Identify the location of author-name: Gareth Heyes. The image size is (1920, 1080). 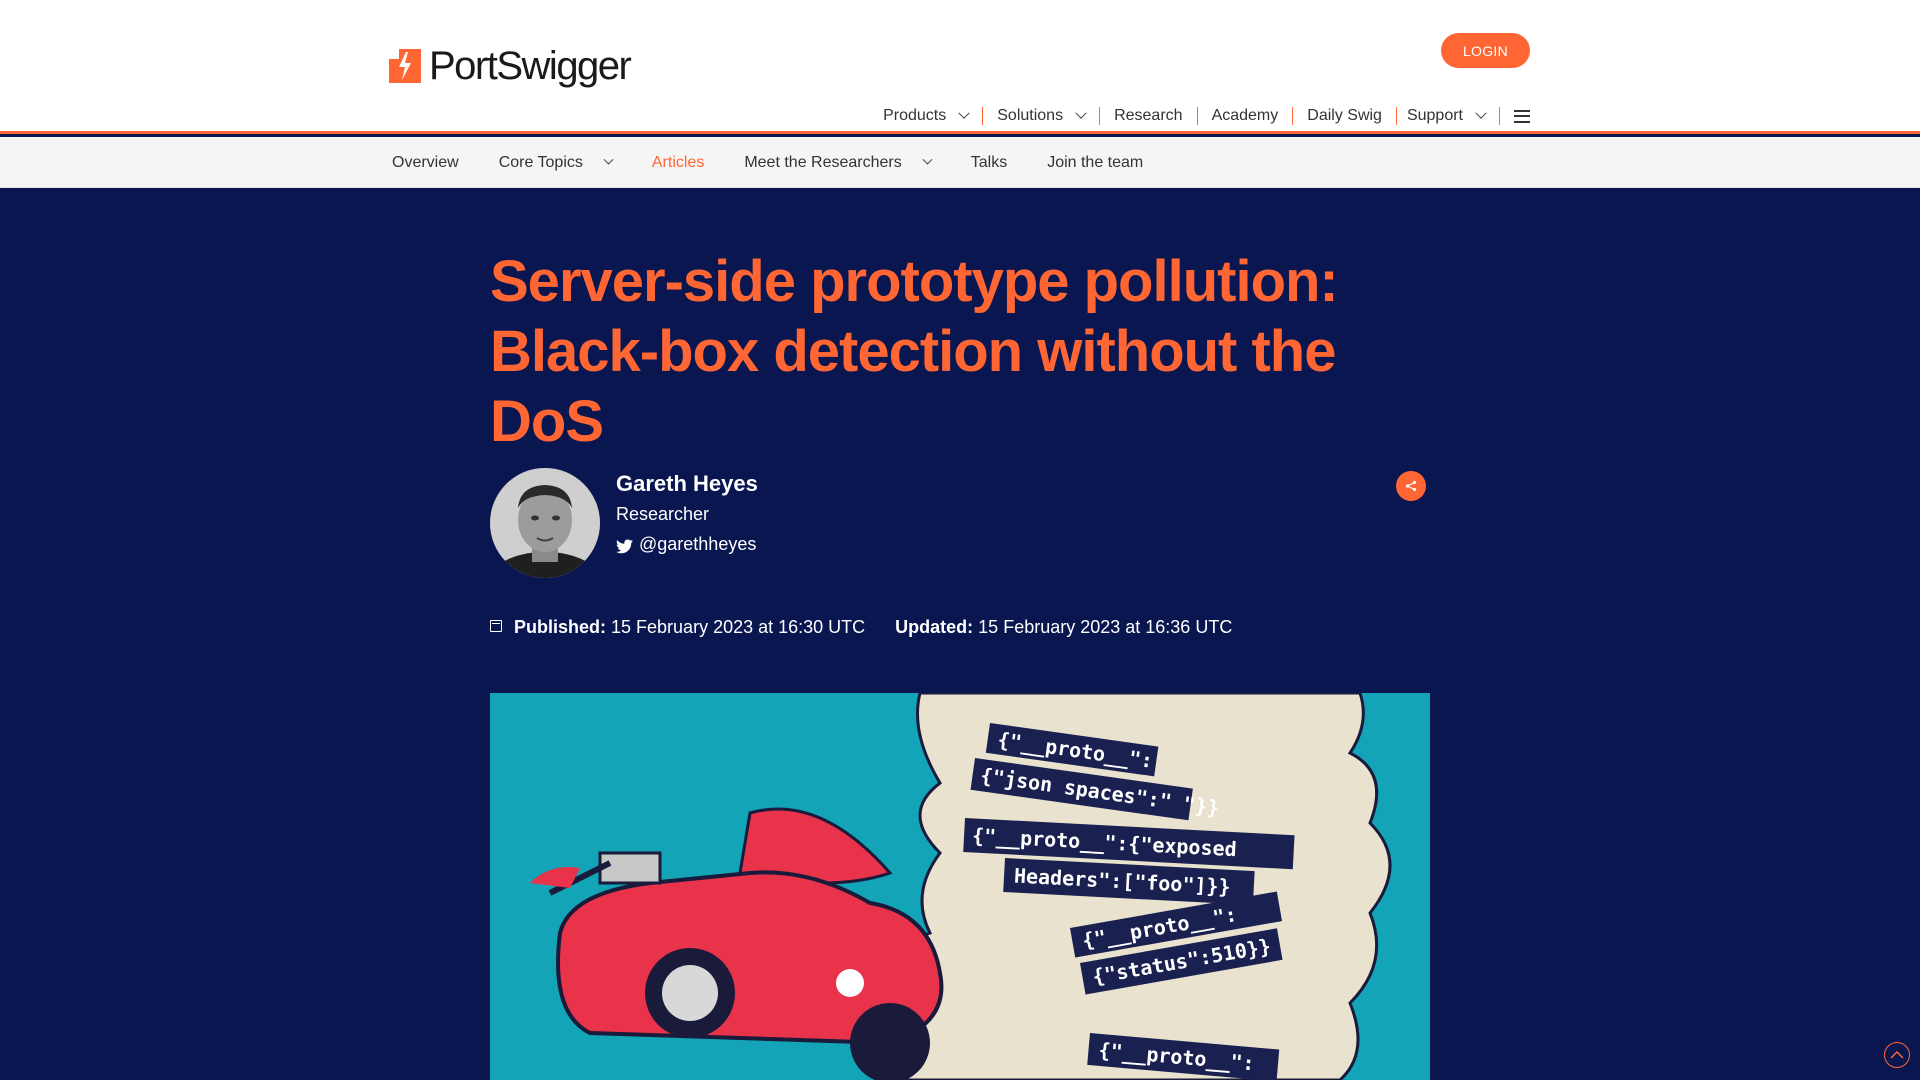
(687, 484).